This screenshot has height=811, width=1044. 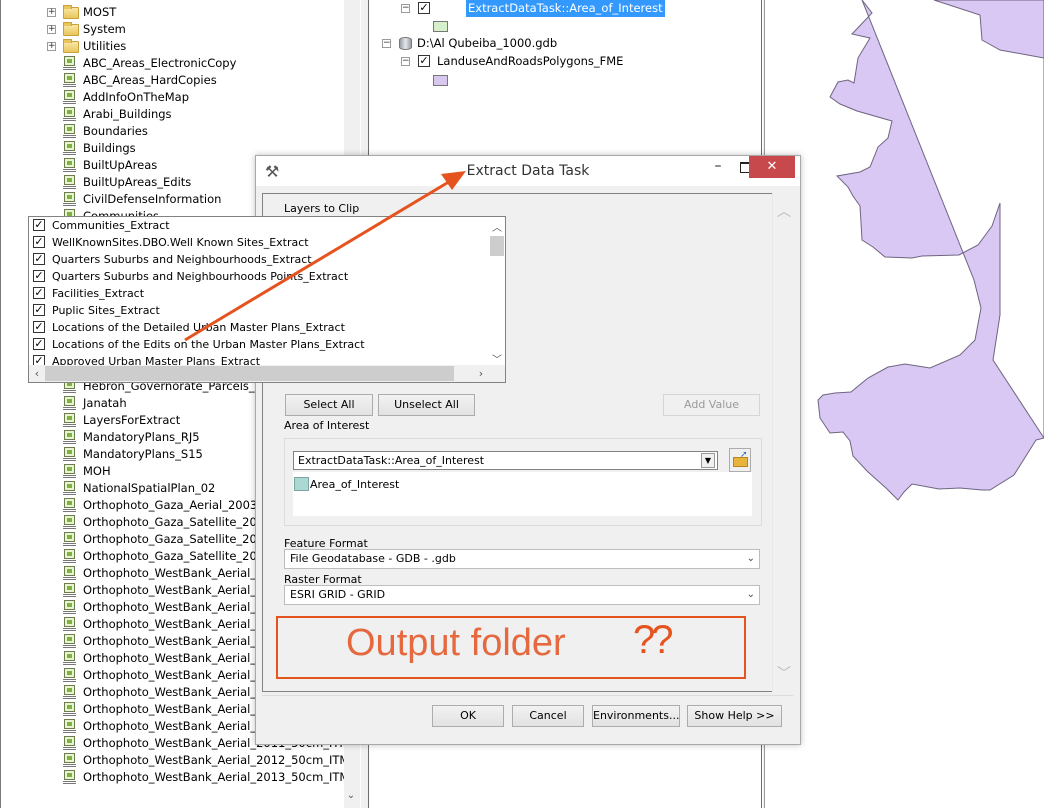 What do you see at coordinates (172, 114) in the screenshot?
I see `catalog-item: Arabi_Buildings` at bounding box center [172, 114].